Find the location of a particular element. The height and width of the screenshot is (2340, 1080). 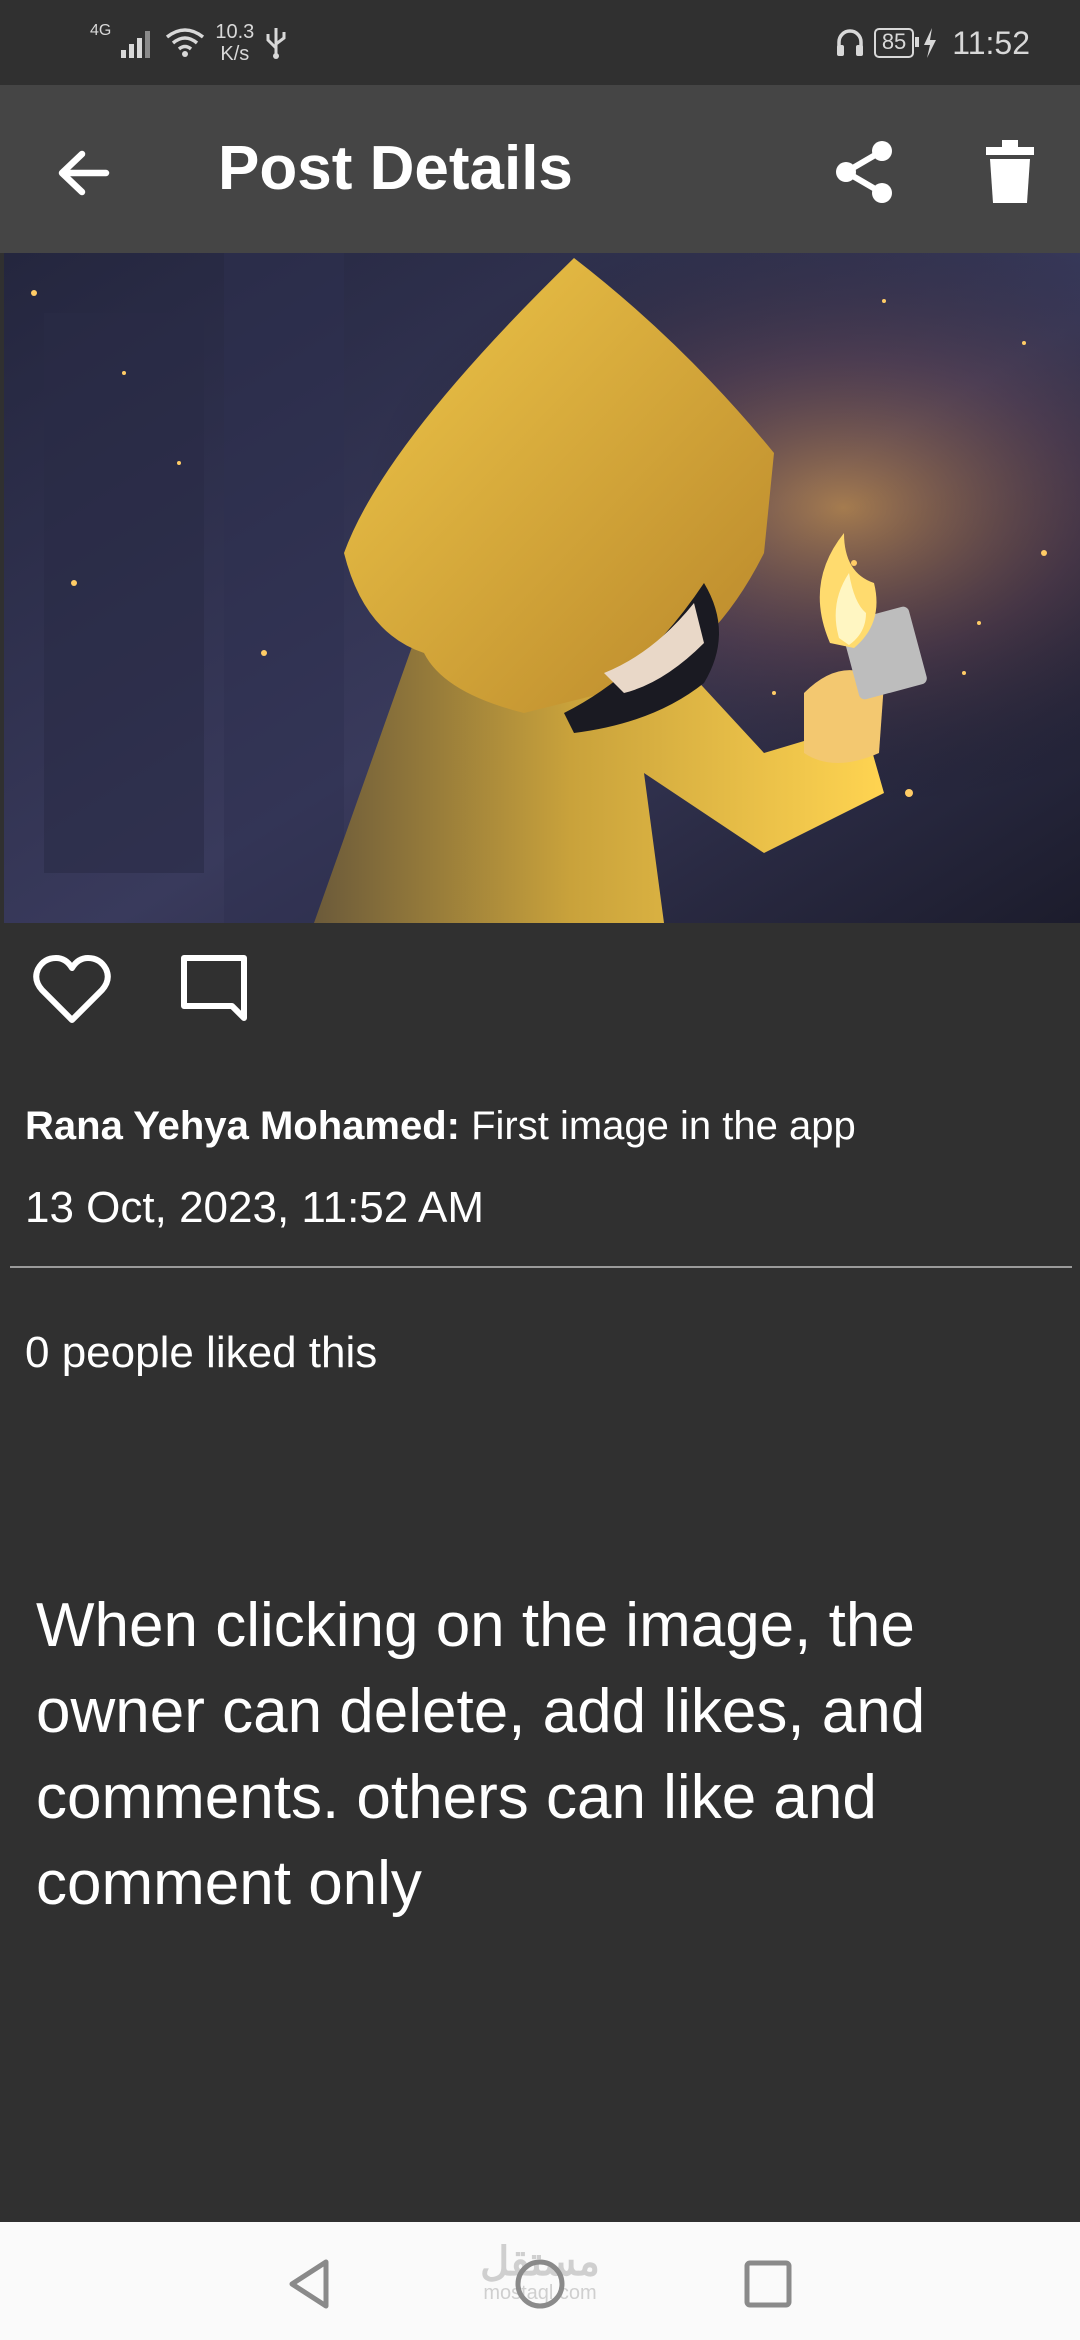

network-speed: 10.3 K/s is located at coordinates (234, 43).